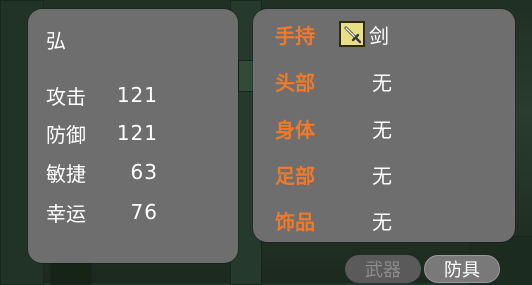  What do you see at coordinates (102, 134) in the screenshot?
I see `stat-row-defense: 防御 121` at bounding box center [102, 134].